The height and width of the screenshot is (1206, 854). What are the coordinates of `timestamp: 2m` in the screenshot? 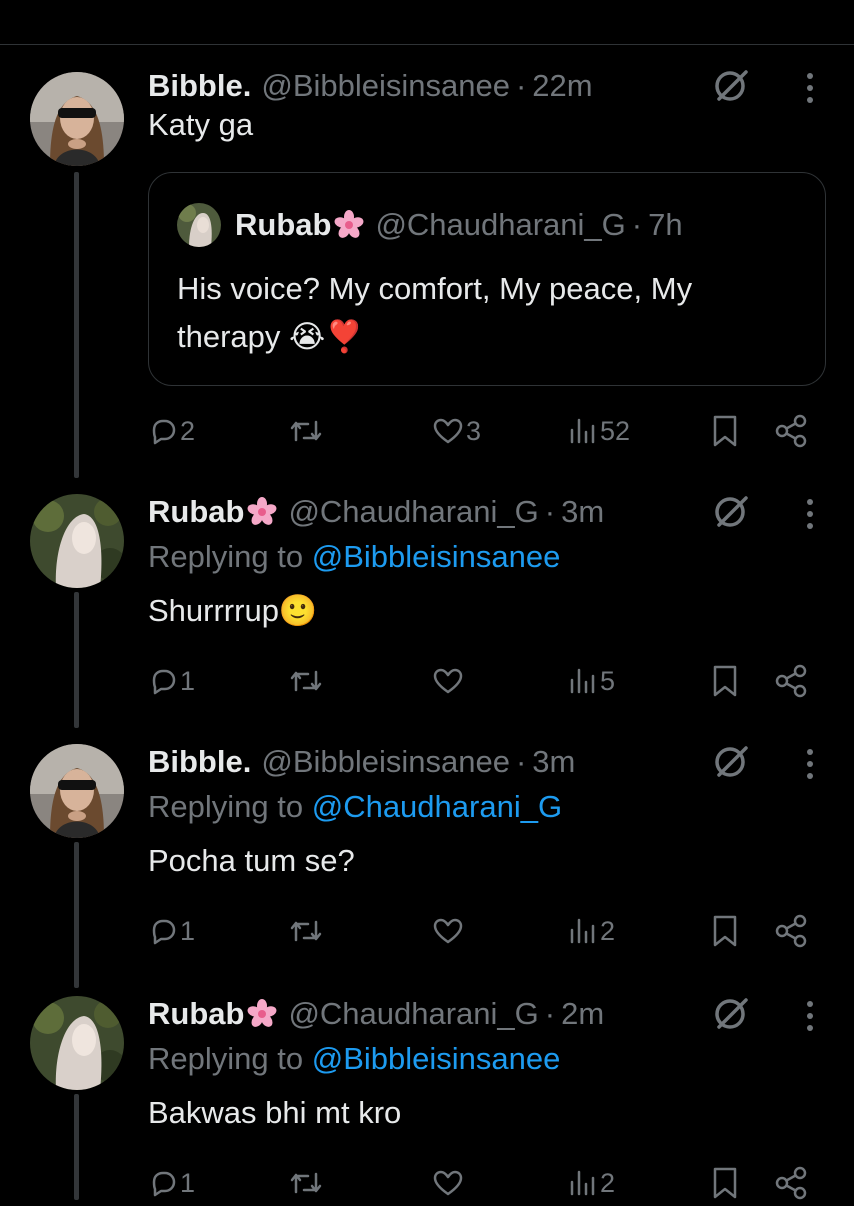 It's located at (582, 1014).